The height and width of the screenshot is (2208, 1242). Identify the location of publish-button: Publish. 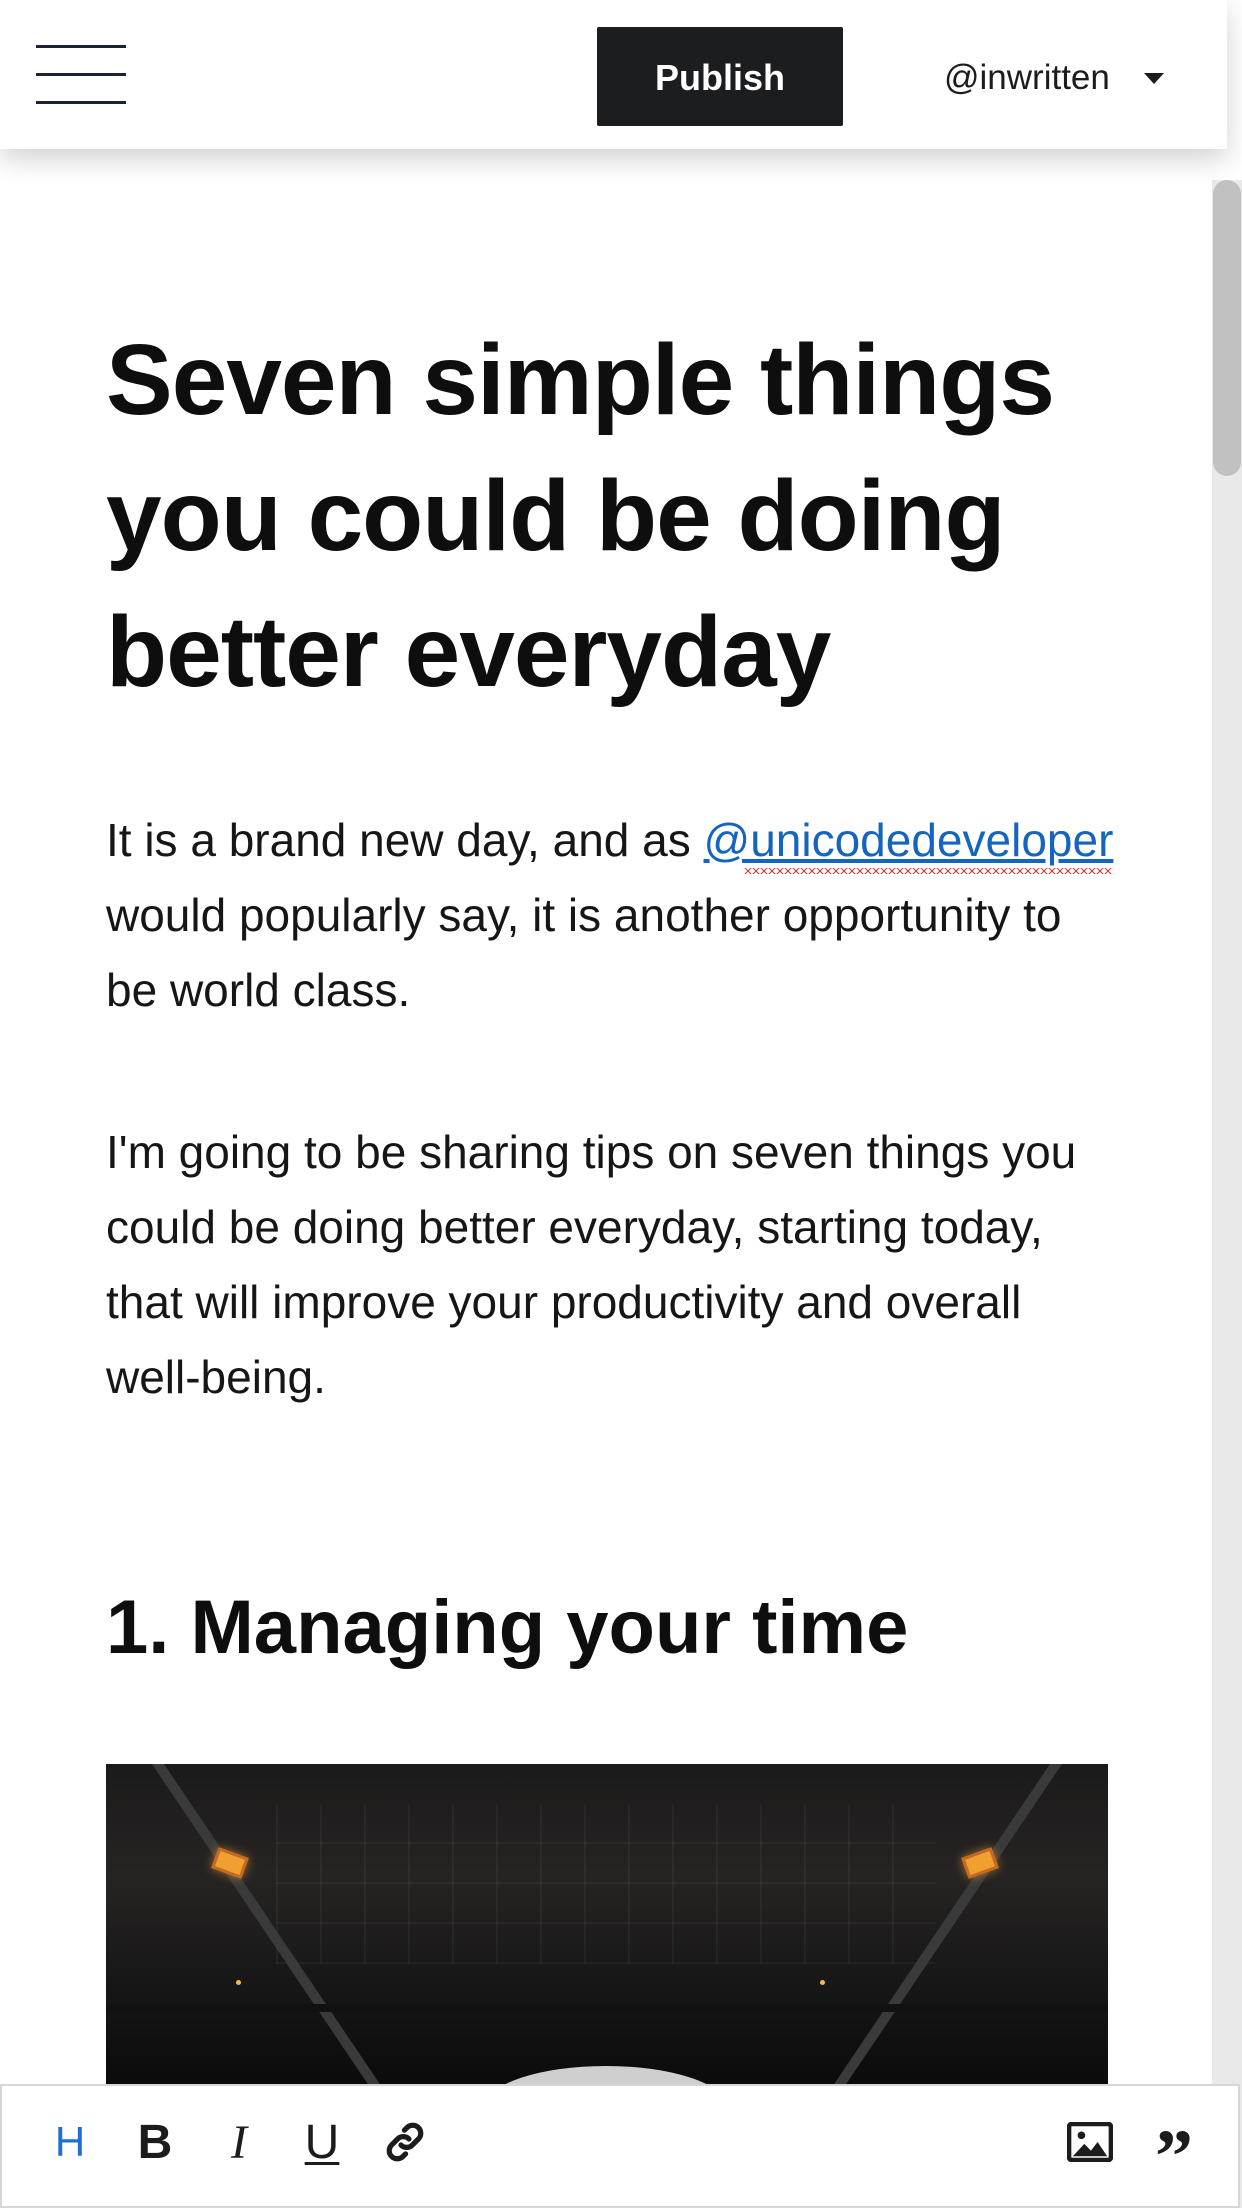
(720, 76).